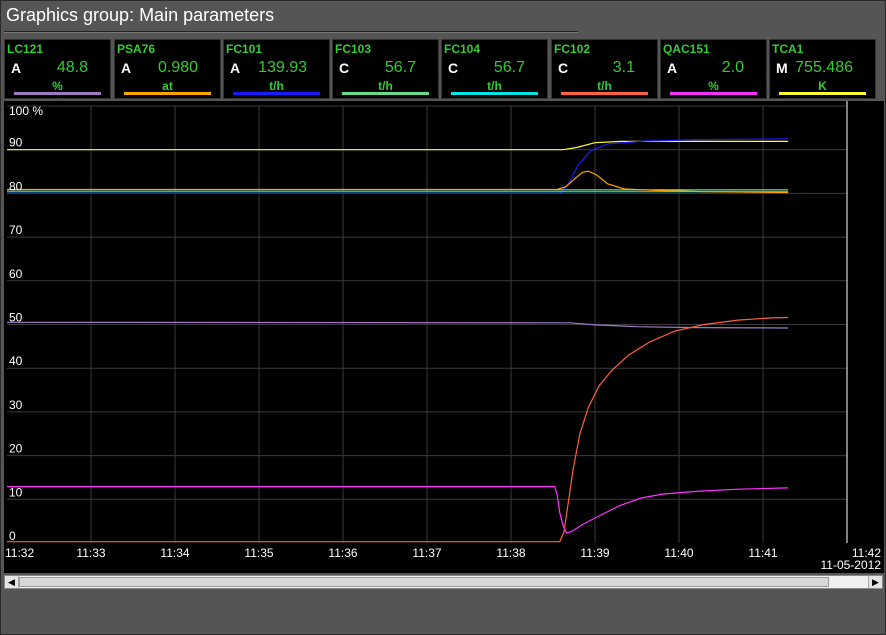 The height and width of the screenshot is (635, 886). I want to click on scroll-right-icon: ▶, so click(875, 582).